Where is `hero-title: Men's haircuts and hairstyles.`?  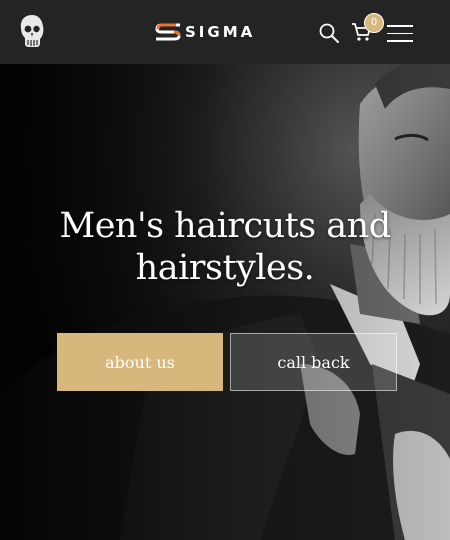
hero-title: Men's haircuts and hairstyles. is located at coordinates (225, 247).